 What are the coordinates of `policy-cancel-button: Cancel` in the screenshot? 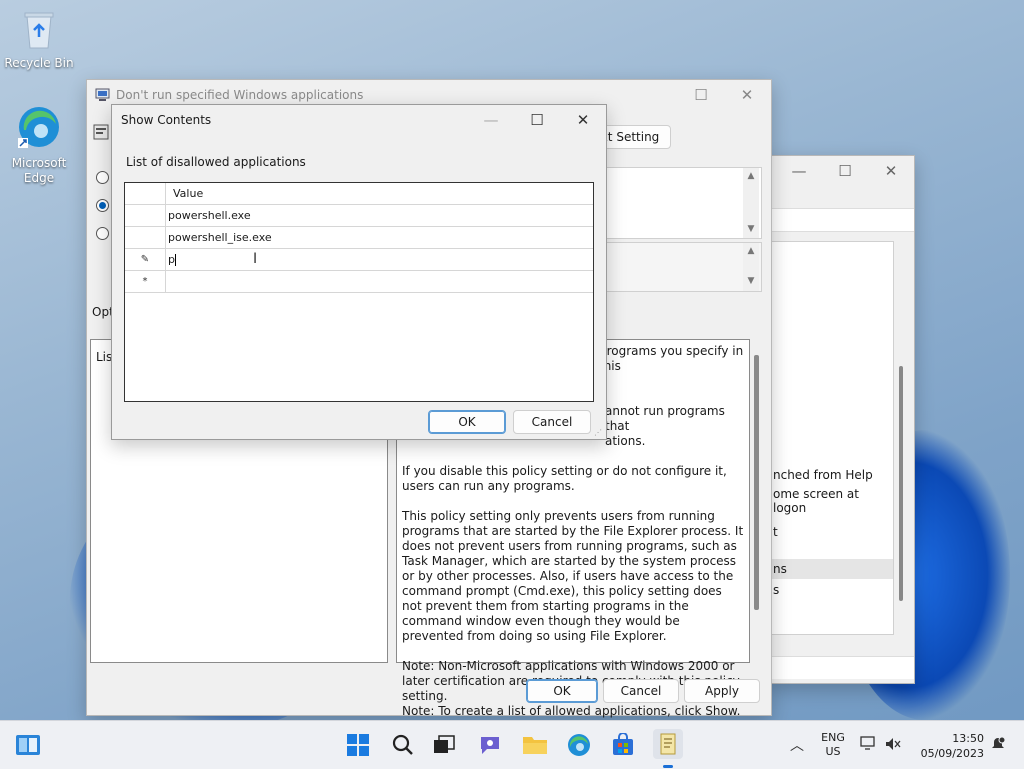 It's located at (641, 691).